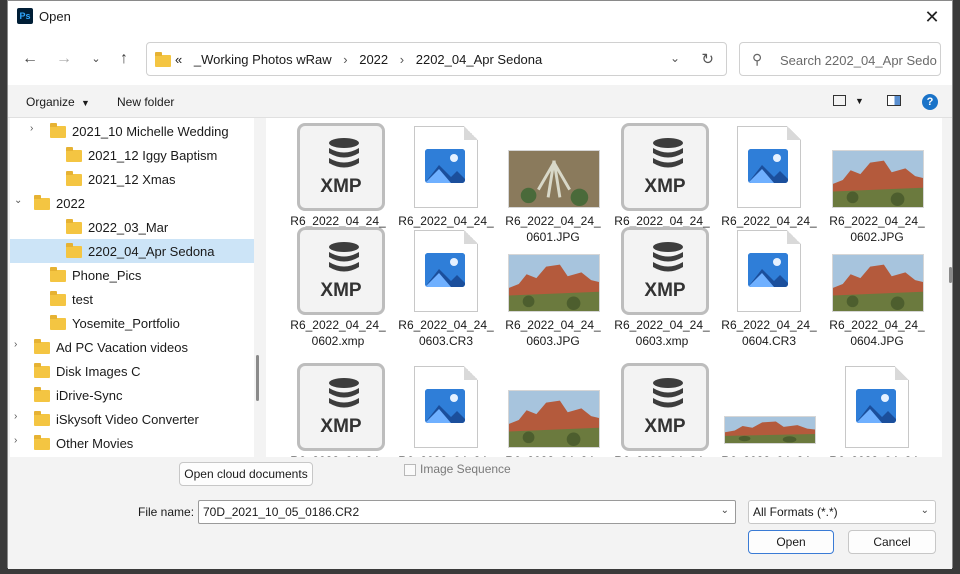 This screenshot has height=574, width=960. What do you see at coordinates (166, 512) in the screenshot?
I see `file-name-label: File name:` at bounding box center [166, 512].